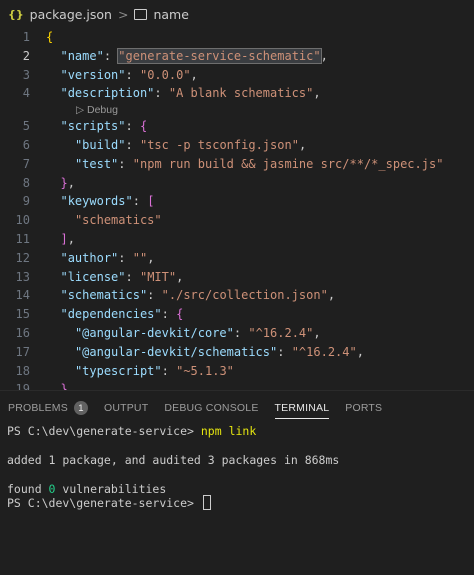  What do you see at coordinates (71, 14) in the screenshot?
I see `breadcrumb-file: package.json` at bounding box center [71, 14].